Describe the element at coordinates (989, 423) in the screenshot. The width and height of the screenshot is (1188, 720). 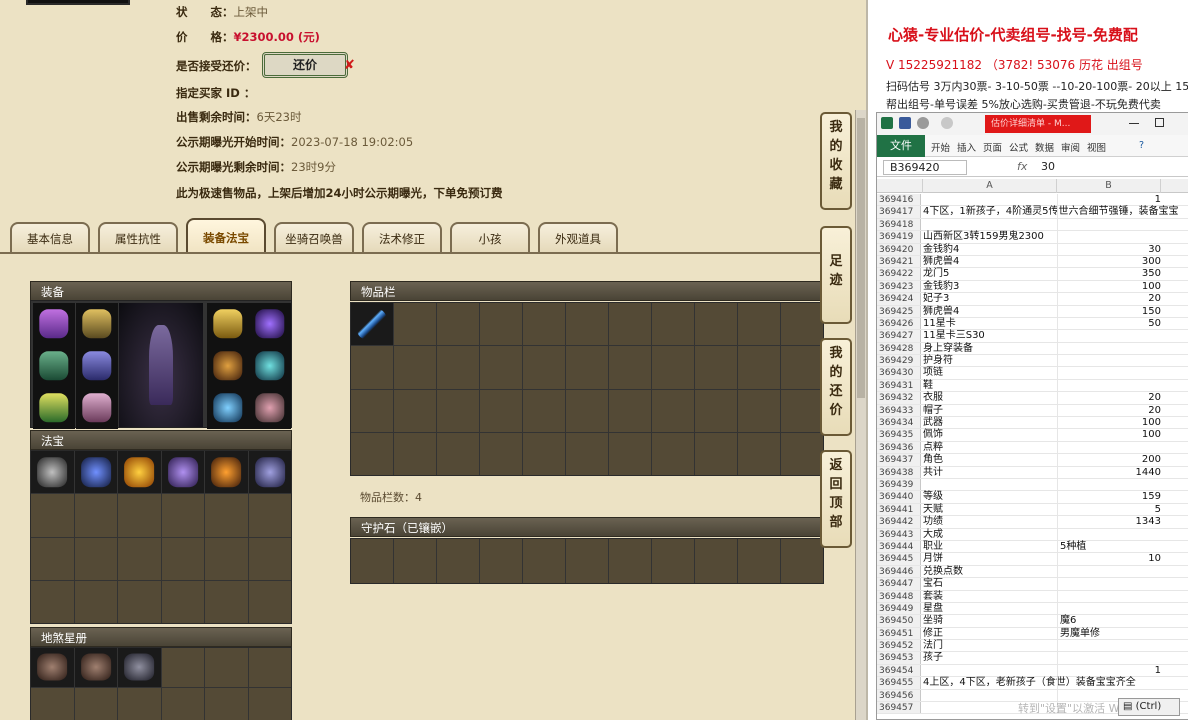
I see `cell-a: 武器` at that location.